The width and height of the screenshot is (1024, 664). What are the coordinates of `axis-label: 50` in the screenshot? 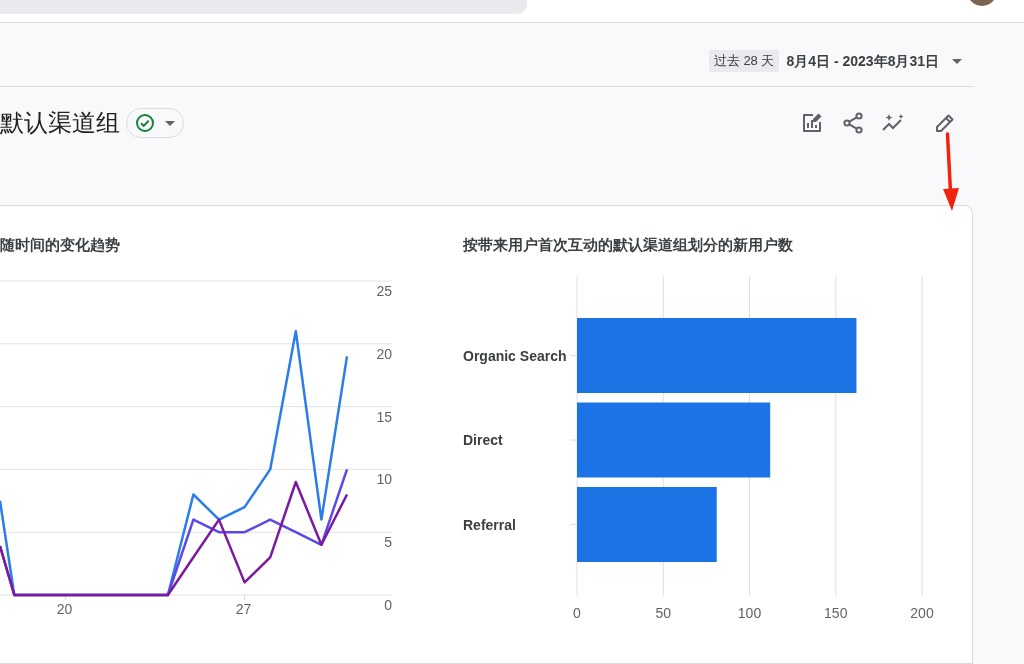 It's located at (663, 613).